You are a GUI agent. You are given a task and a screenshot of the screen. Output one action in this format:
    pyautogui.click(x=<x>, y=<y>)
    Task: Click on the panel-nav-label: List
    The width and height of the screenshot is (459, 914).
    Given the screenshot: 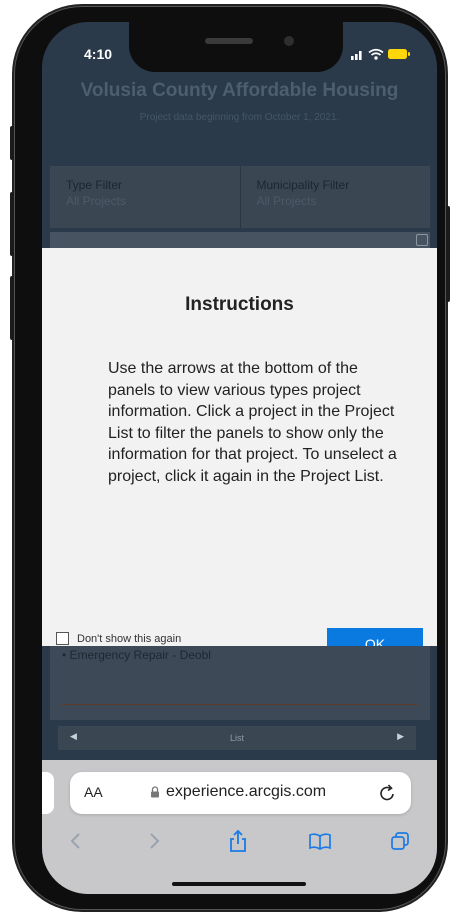 What is the action you would take?
    pyautogui.click(x=236, y=738)
    